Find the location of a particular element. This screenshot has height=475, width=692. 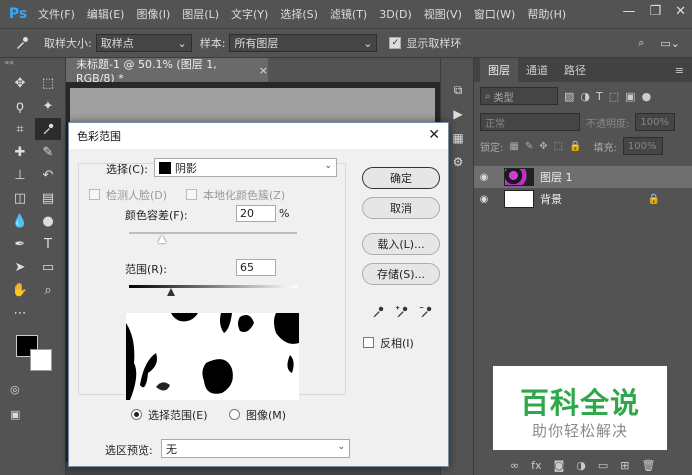

path-selection-tool-icon: ➤ is located at coordinates (20, 267).